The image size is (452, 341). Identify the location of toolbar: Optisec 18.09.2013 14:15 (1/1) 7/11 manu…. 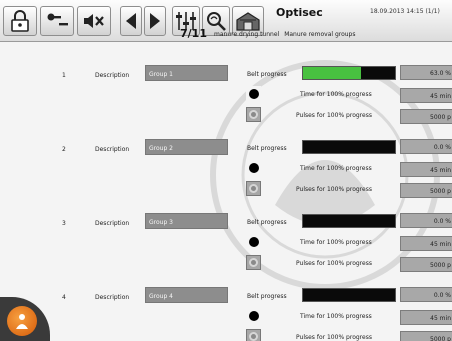
(226, 21).